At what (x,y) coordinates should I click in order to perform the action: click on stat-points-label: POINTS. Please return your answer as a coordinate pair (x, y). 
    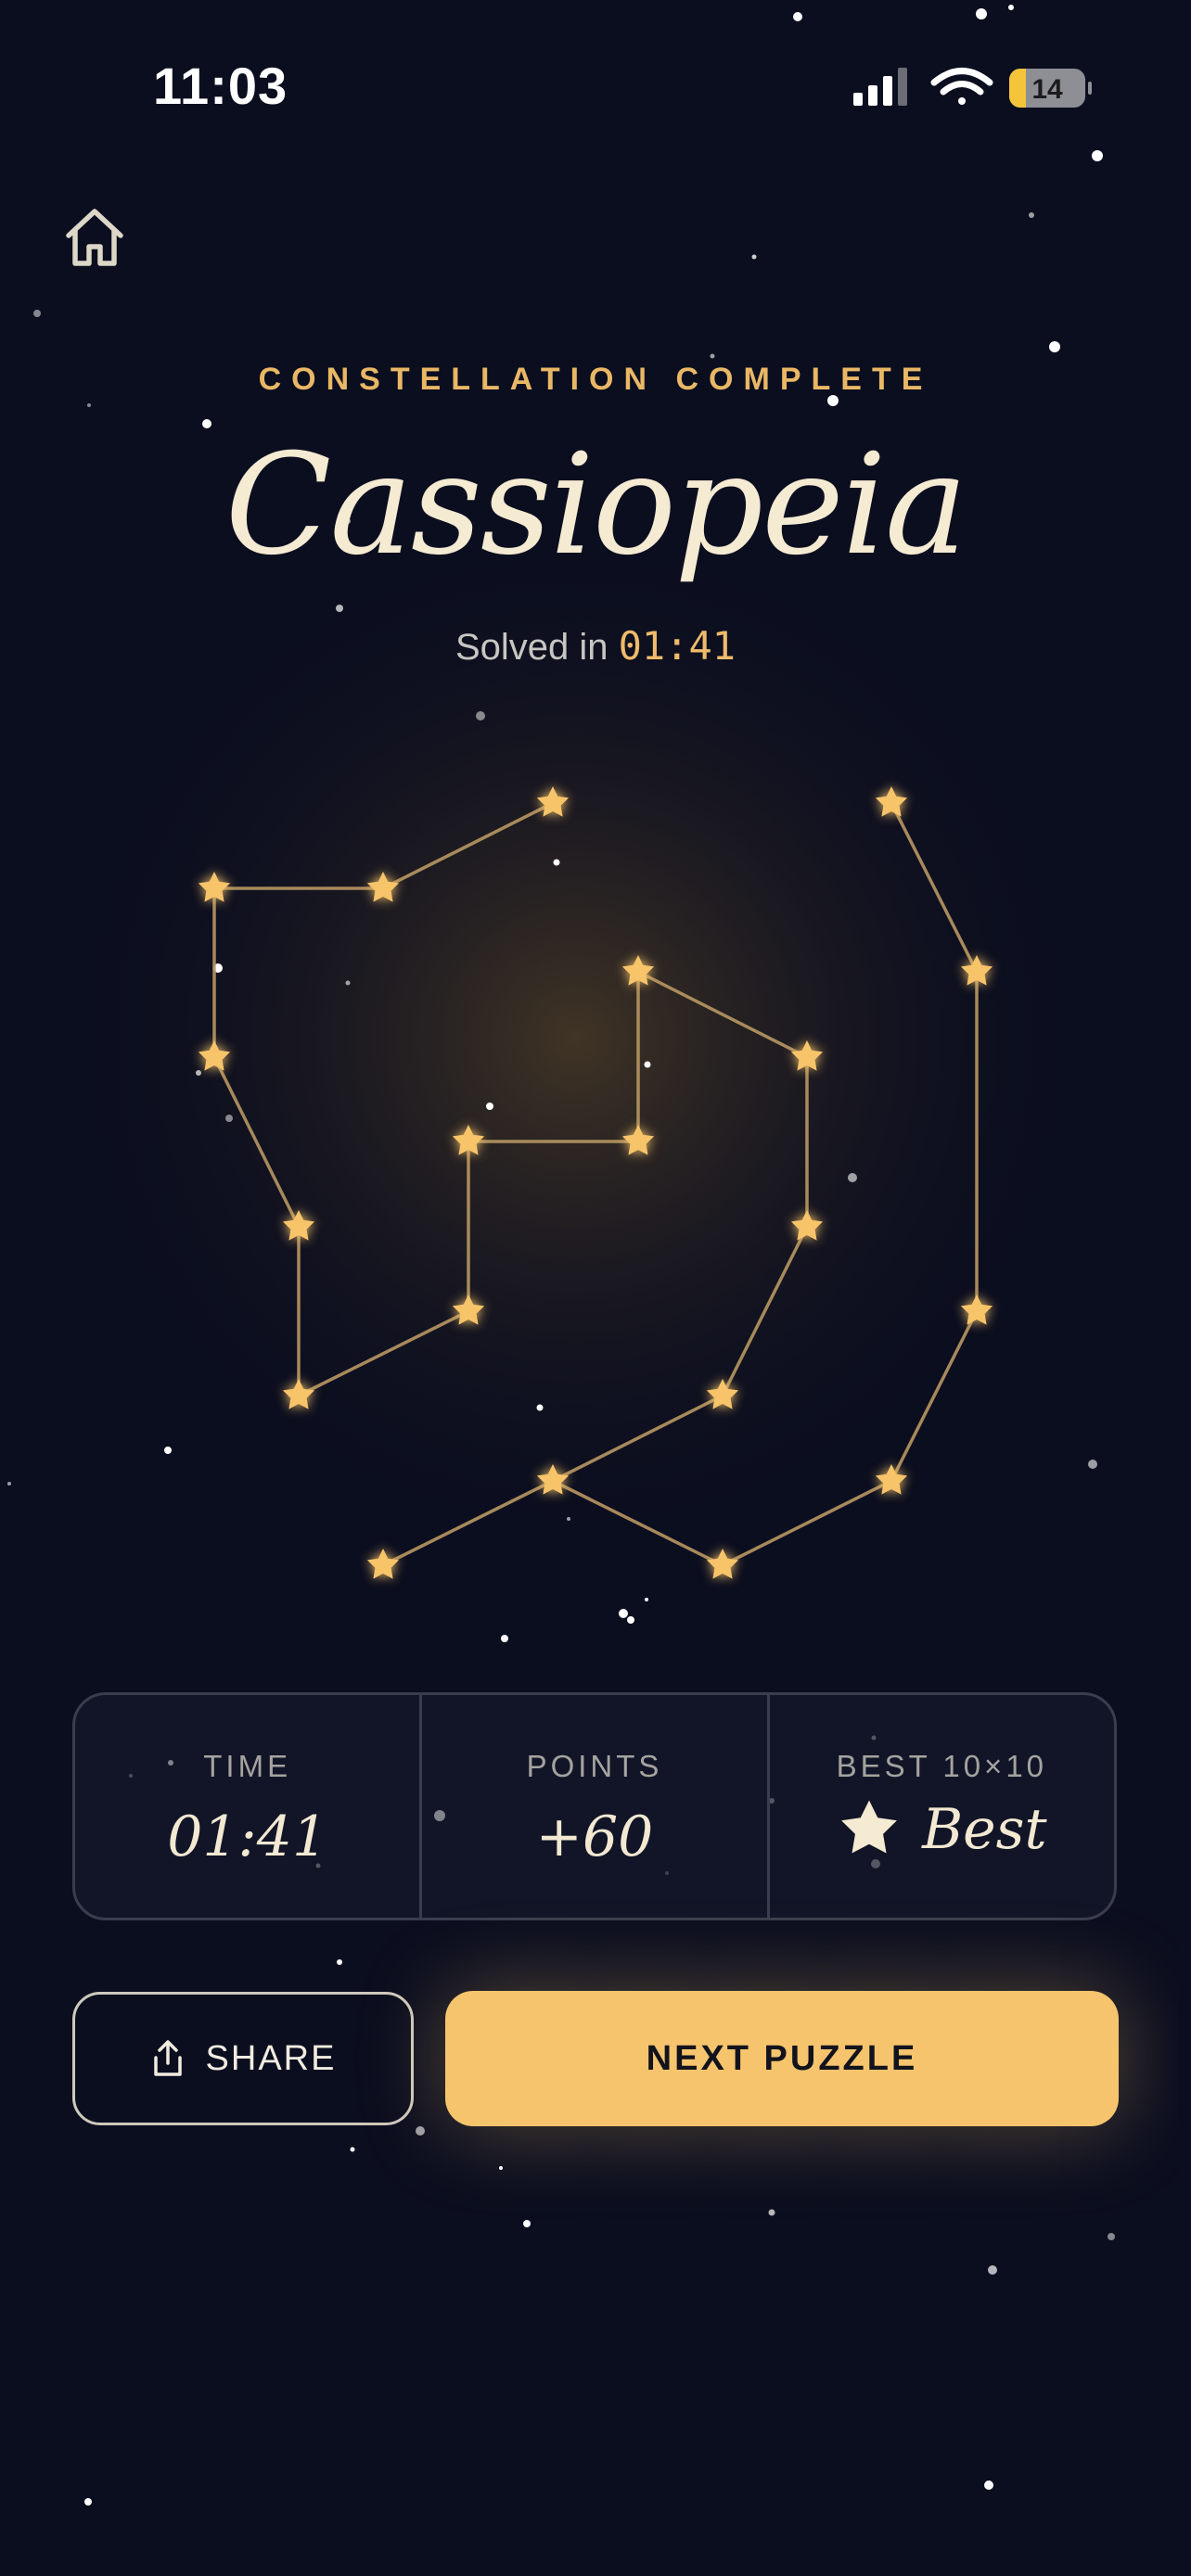
    Looking at the image, I should click on (594, 1766).